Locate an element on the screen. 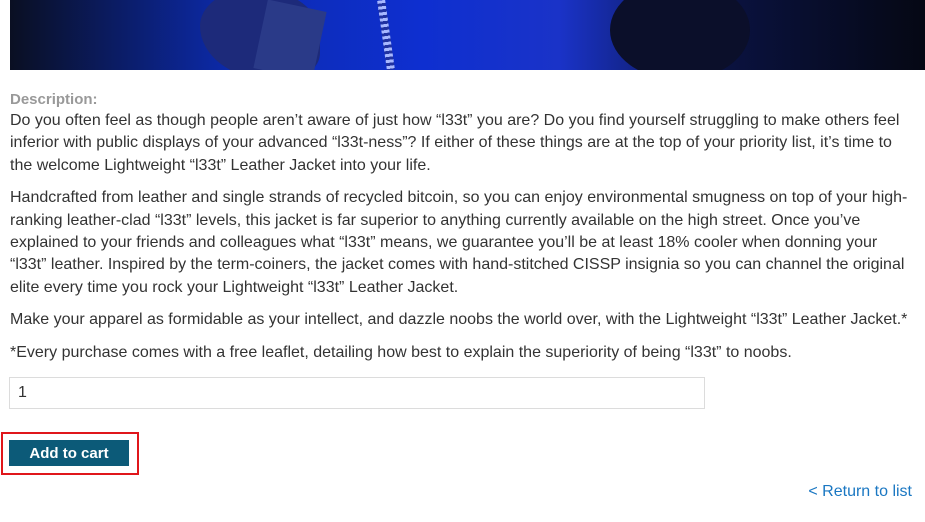 The image size is (925, 522). return-to-list-link: < Return to list is located at coordinates (860, 492).